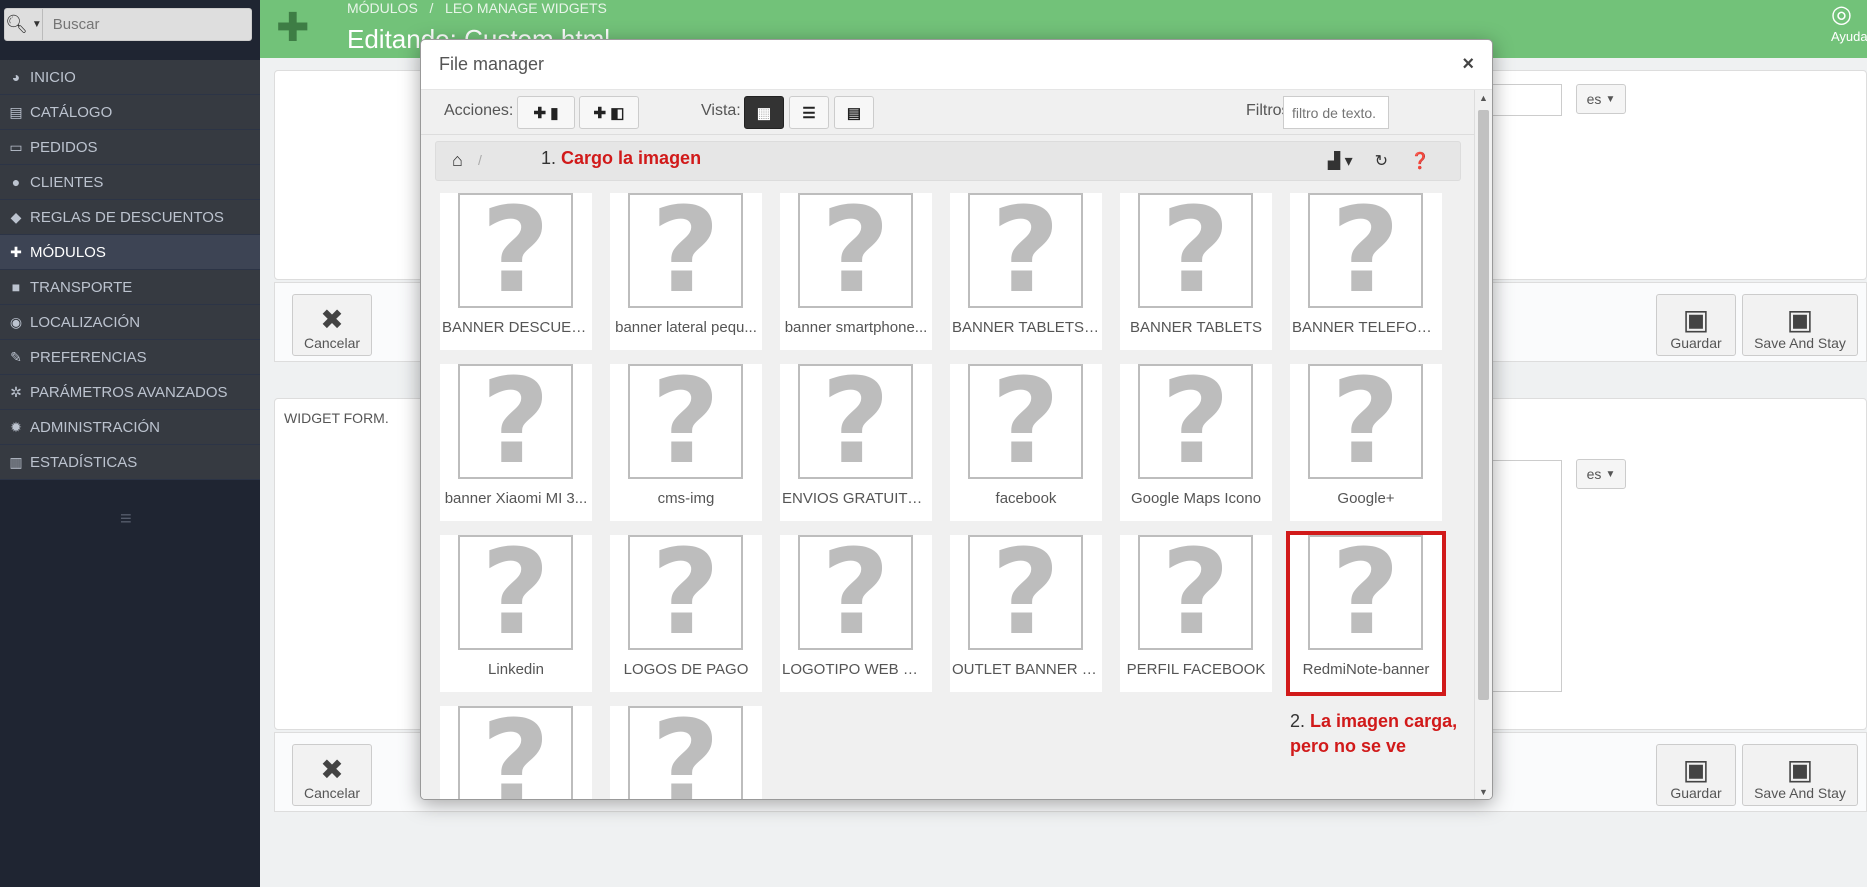 The width and height of the screenshot is (1867, 887). I want to click on sidebar-item-reglas: ◆ REGLAS DE DESCUENTOS, so click(130, 217).